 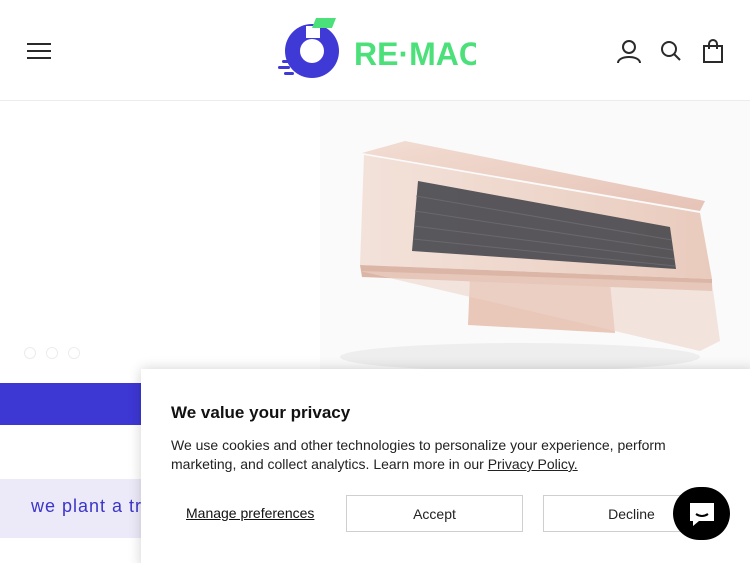 What do you see at coordinates (250, 513) in the screenshot?
I see `manage-preferences-button: Manage preferences` at bounding box center [250, 513].